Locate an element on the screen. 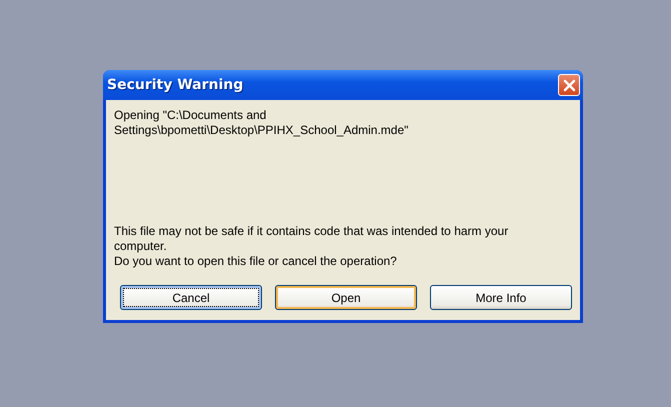  dialog-button: Cancel is located at coordinates (191, 297).